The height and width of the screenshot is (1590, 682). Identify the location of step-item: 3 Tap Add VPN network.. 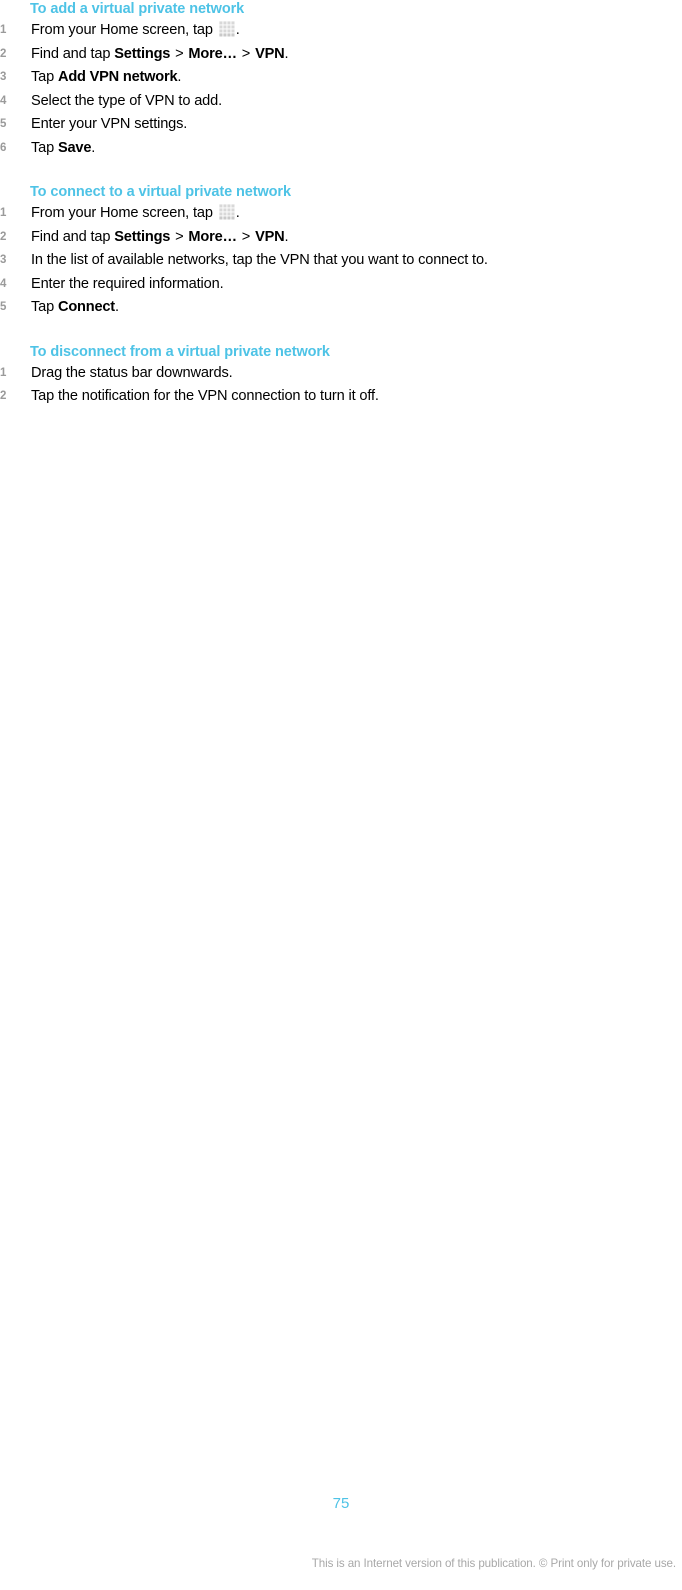
(341, 78).